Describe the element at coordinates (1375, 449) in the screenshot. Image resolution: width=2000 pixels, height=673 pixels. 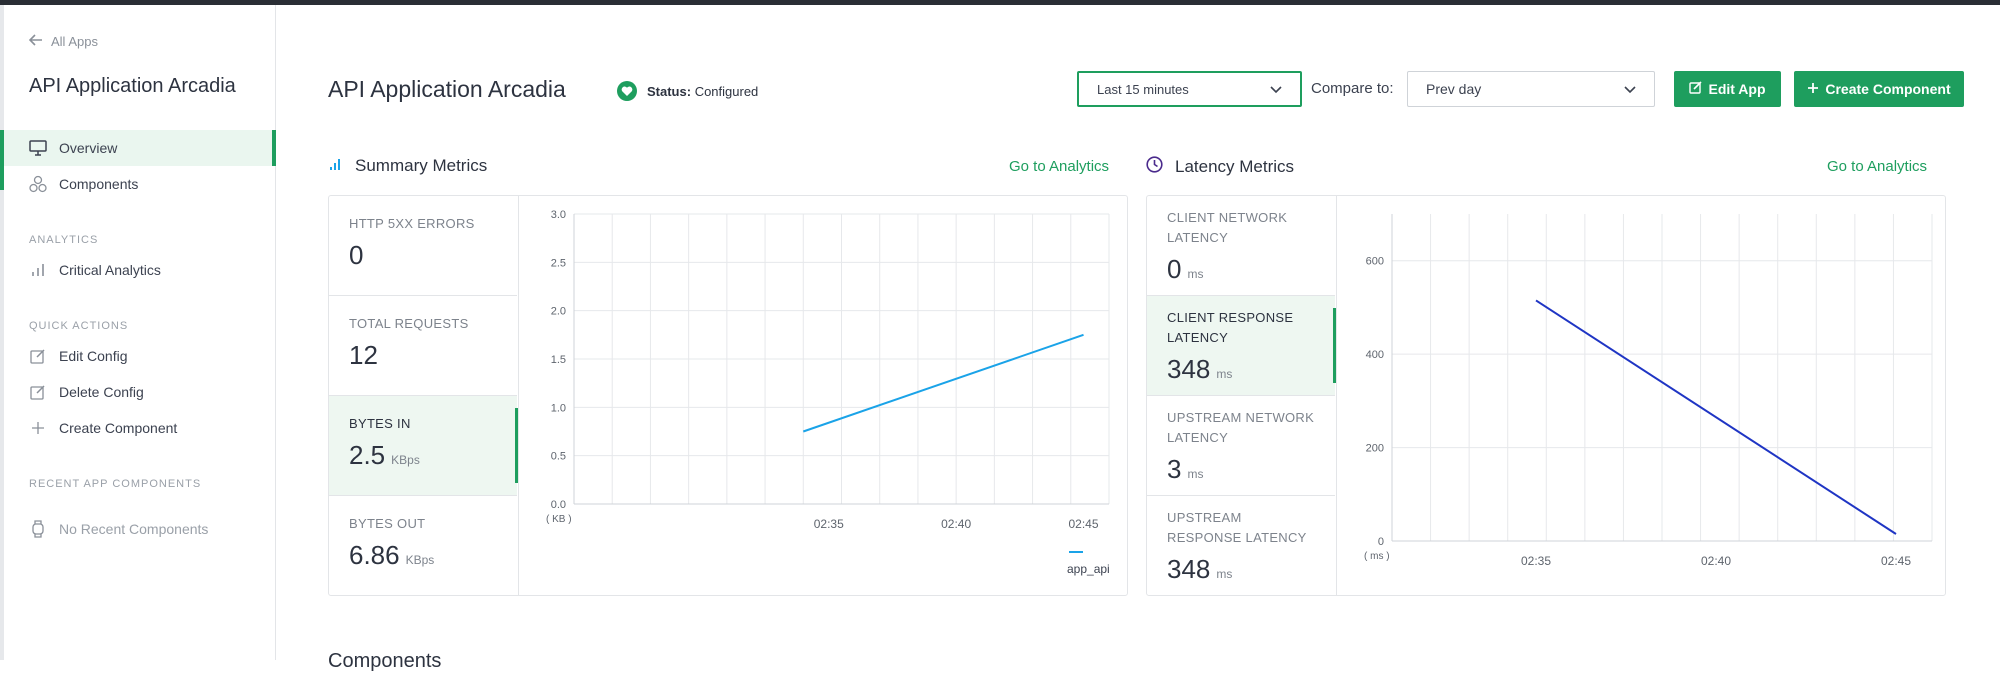
I see `y-tick-label: 200` at that location.